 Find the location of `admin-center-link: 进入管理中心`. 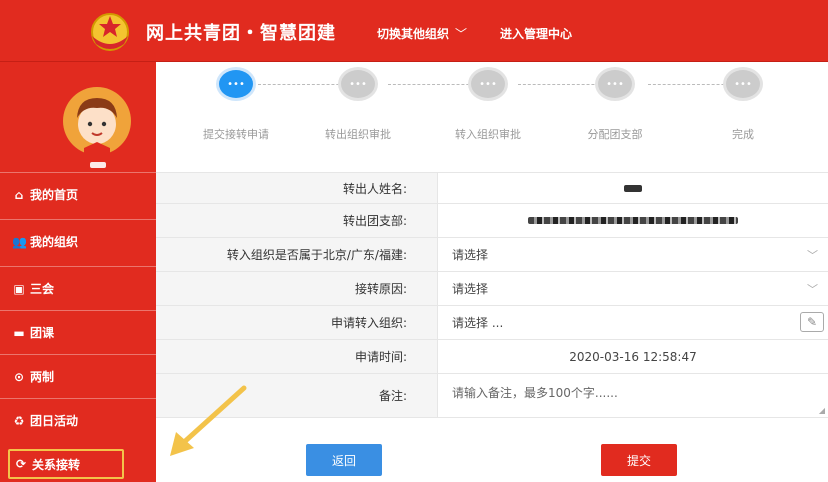

admin-center-link: 进入管理中心 is located at coordinates (536, 33).